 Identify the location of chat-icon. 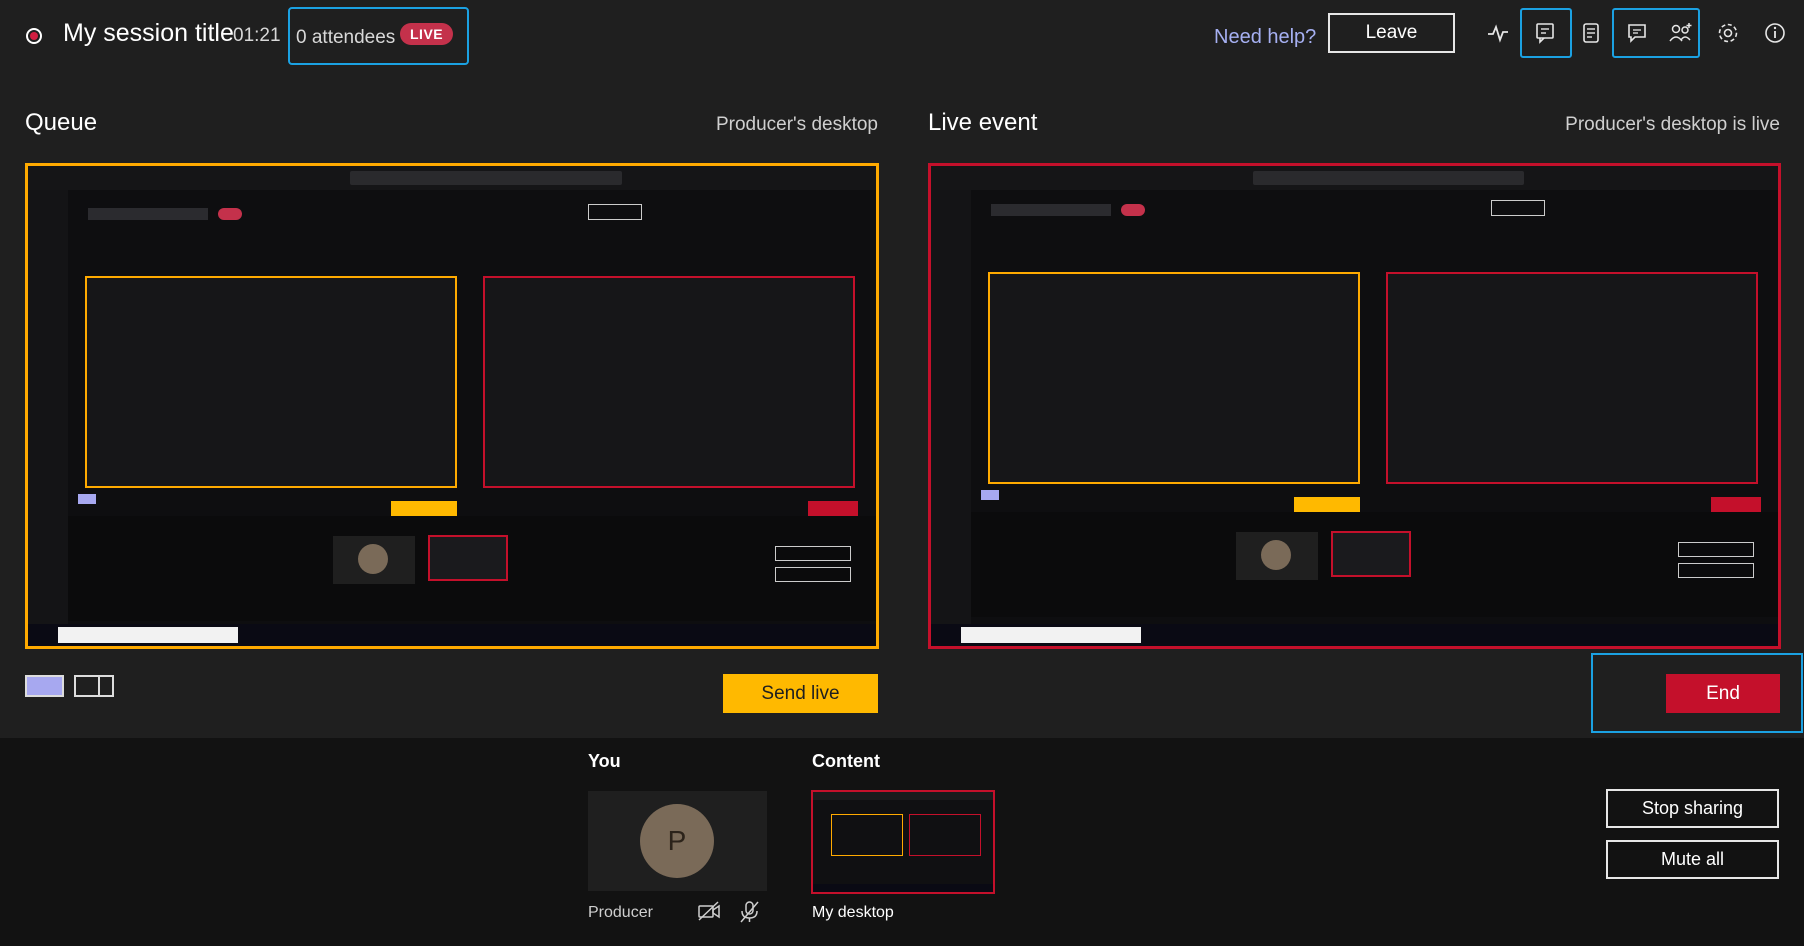
(1637, 33).